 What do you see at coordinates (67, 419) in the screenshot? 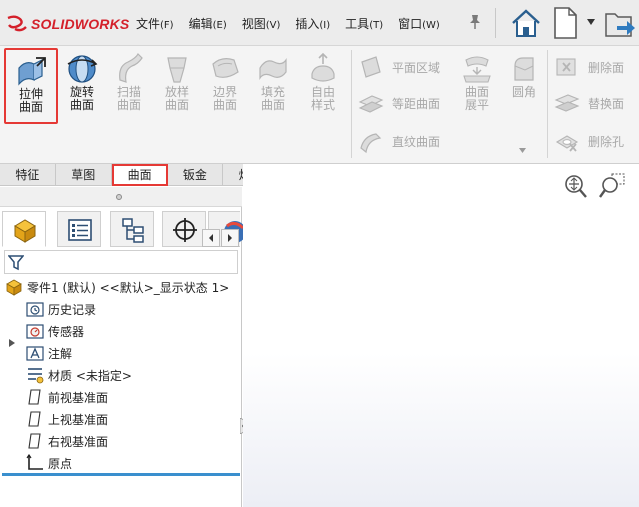
I see `tree-item-top-plane: 上视基准面` at bounding box center [67, 419].